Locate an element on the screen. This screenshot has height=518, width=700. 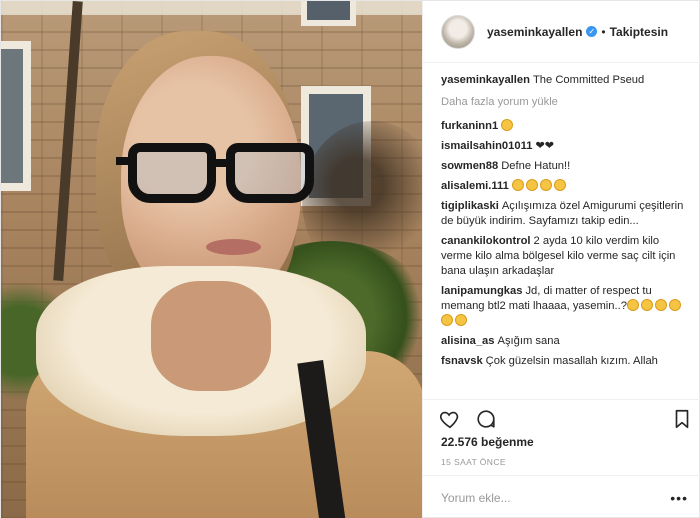
comment-username: fsnavsk is located at coordinates (462, 361).